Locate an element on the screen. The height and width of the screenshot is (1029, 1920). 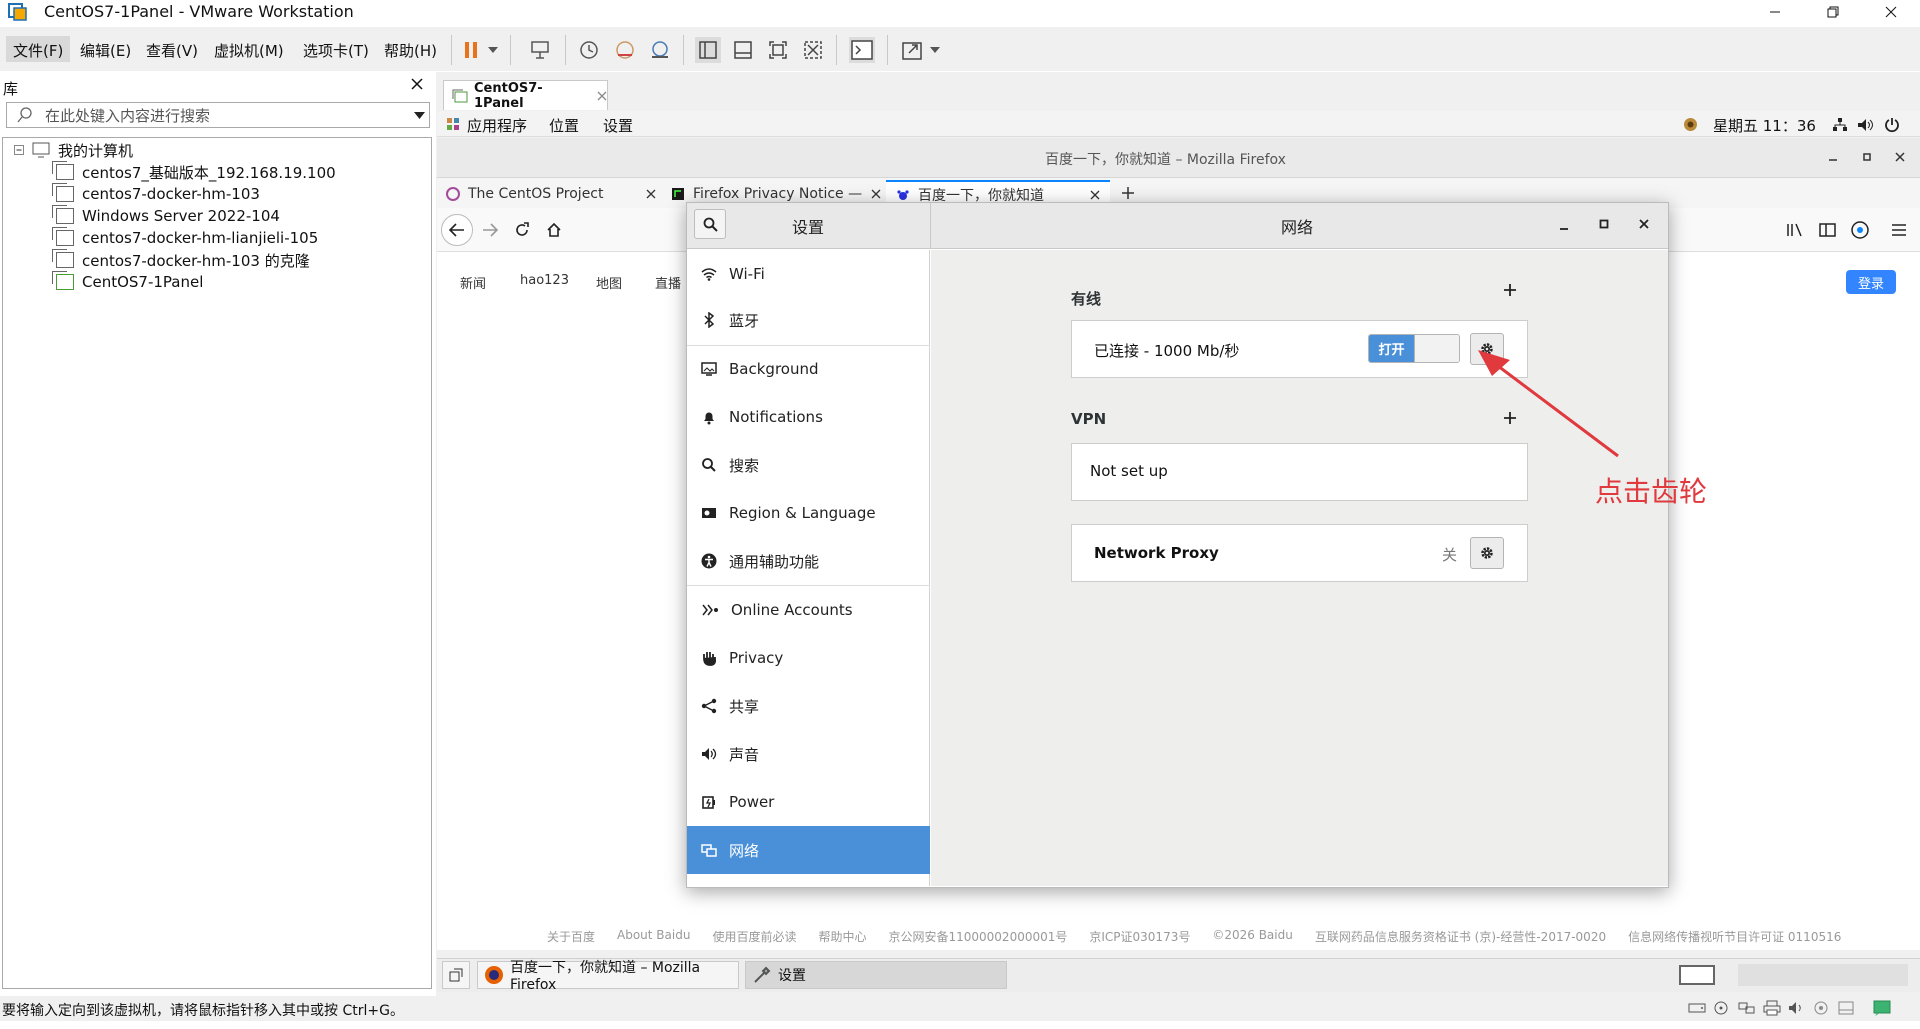
sound-status-icon is located at coordinates (1797, 1008).